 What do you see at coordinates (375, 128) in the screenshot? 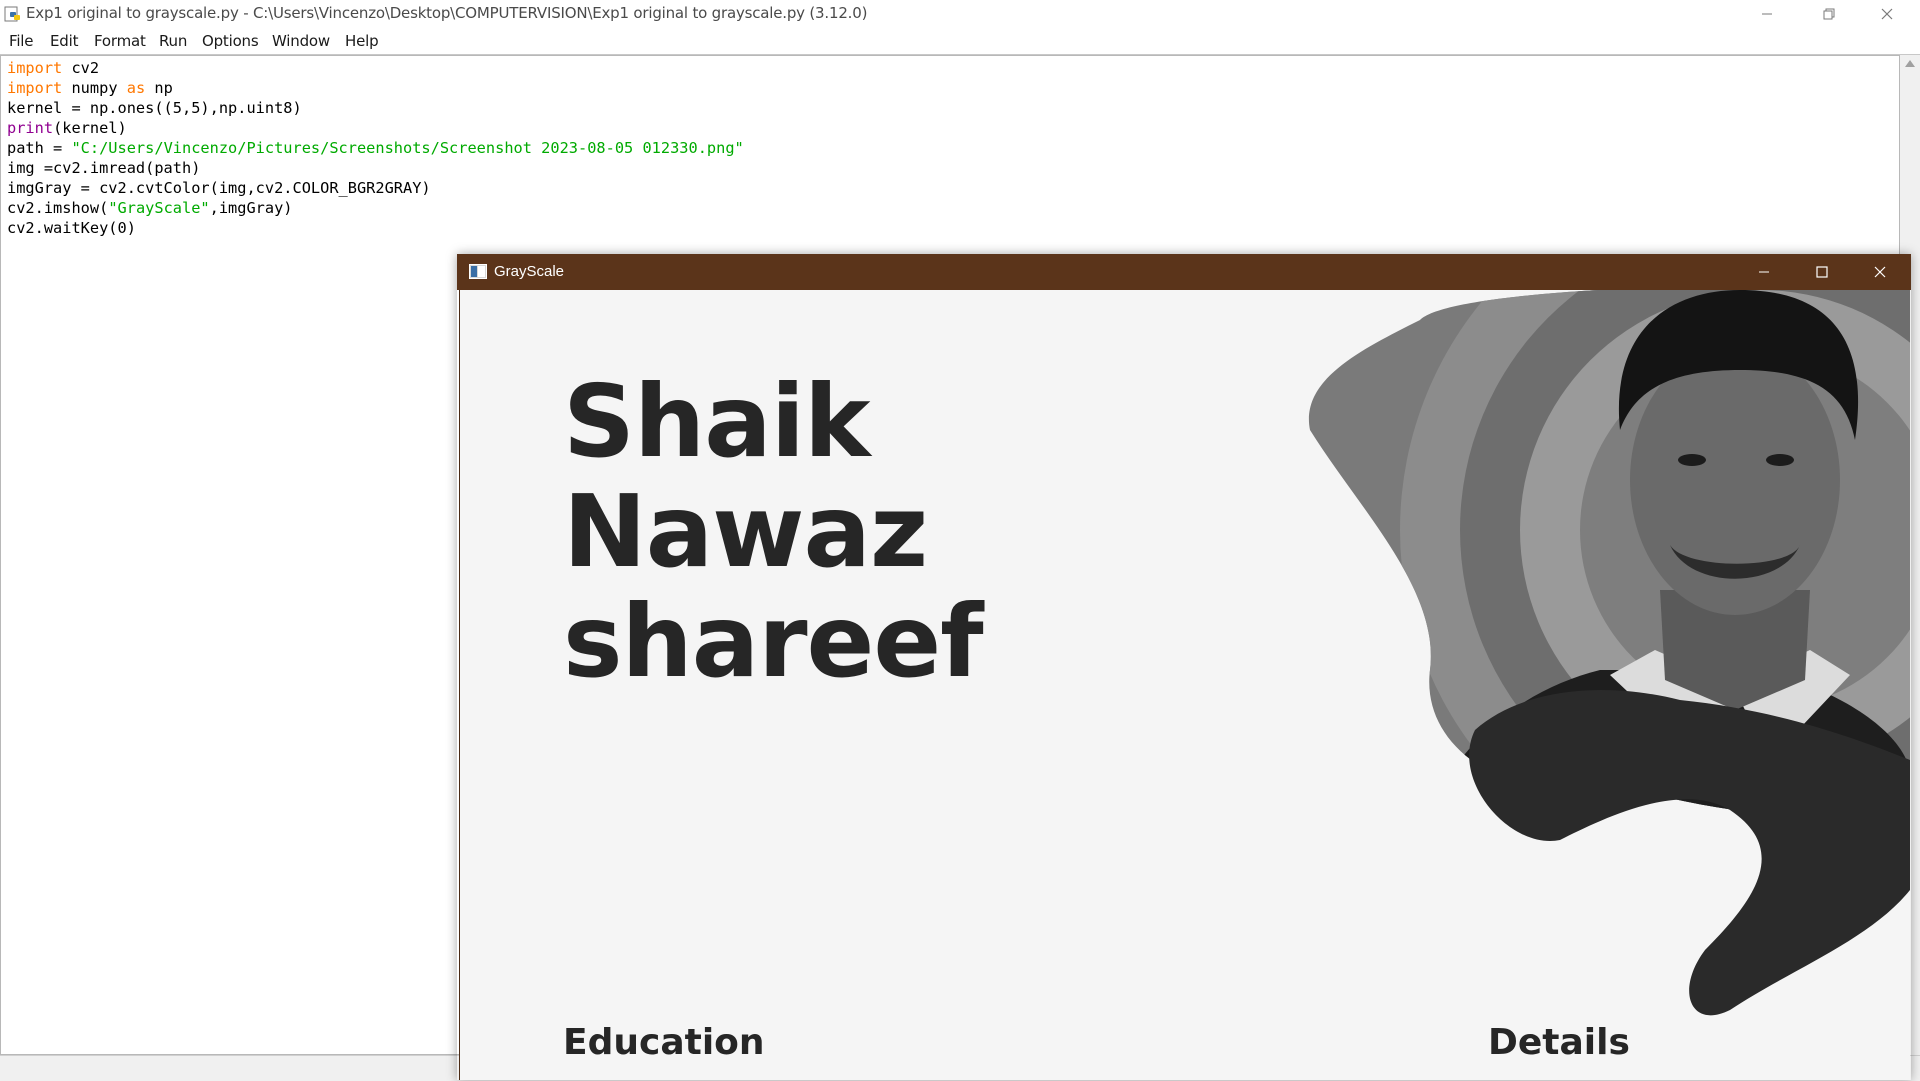
I see `code-line: print(kernel)` at bounding box center [375, 128].